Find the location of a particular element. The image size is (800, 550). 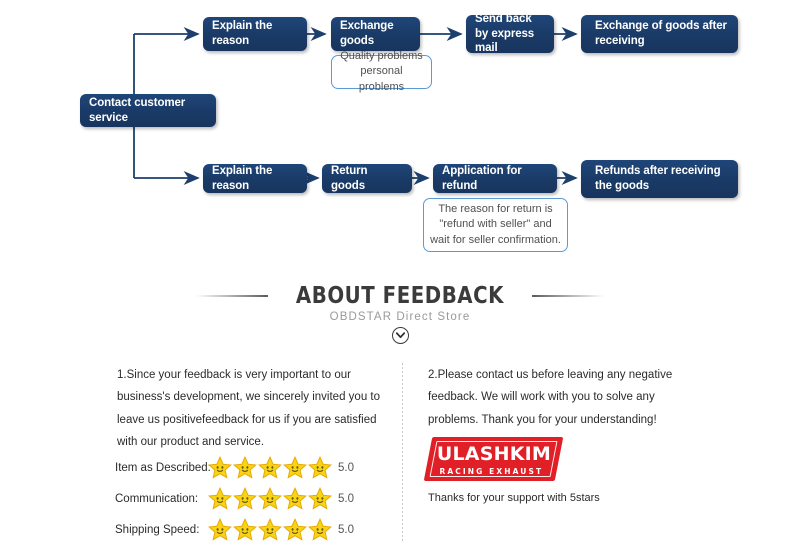

rating-label: Item as Described: is located at coordinates (163, 467).